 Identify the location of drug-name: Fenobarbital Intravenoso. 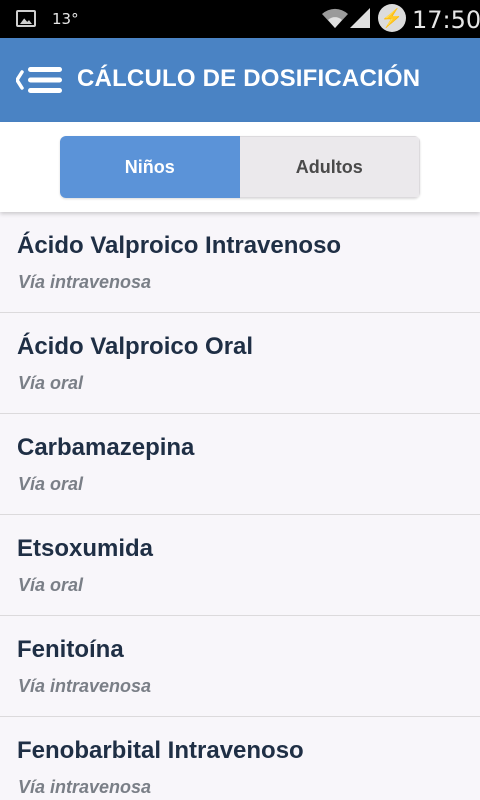
(160, 750).